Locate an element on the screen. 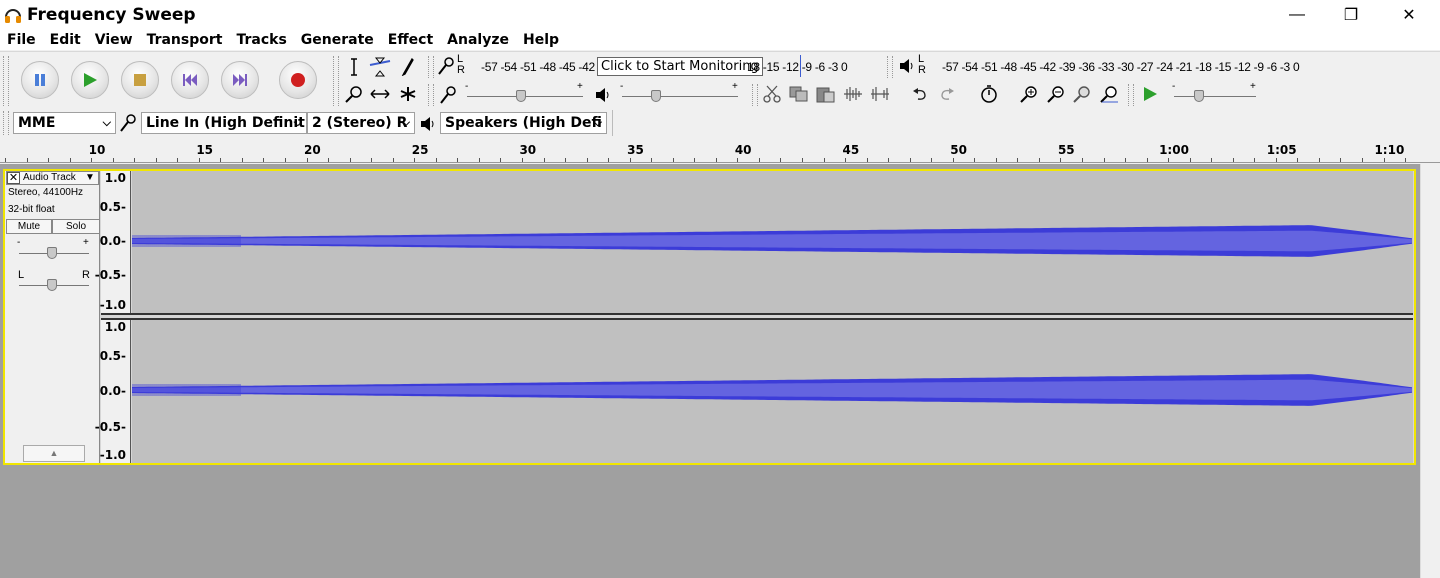 This screenshot has width=1440, height=578. menu-file: File is located at coordinates (21, 40).